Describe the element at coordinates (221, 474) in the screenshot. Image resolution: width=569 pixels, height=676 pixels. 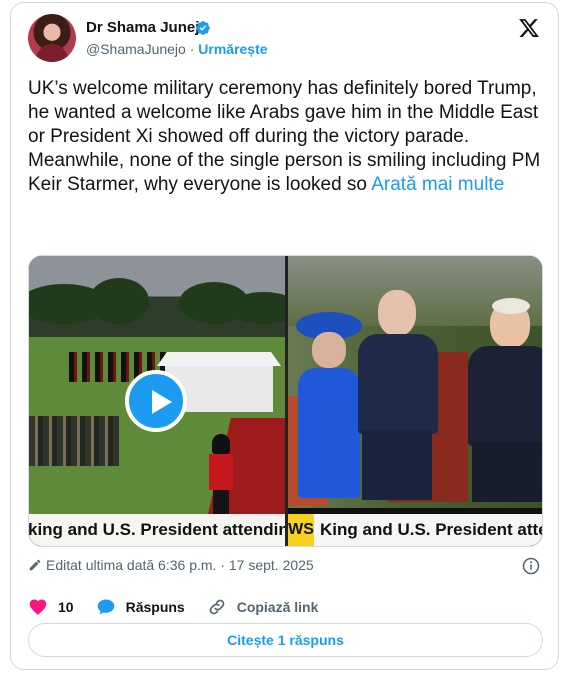
I see `guardsman` at that location.